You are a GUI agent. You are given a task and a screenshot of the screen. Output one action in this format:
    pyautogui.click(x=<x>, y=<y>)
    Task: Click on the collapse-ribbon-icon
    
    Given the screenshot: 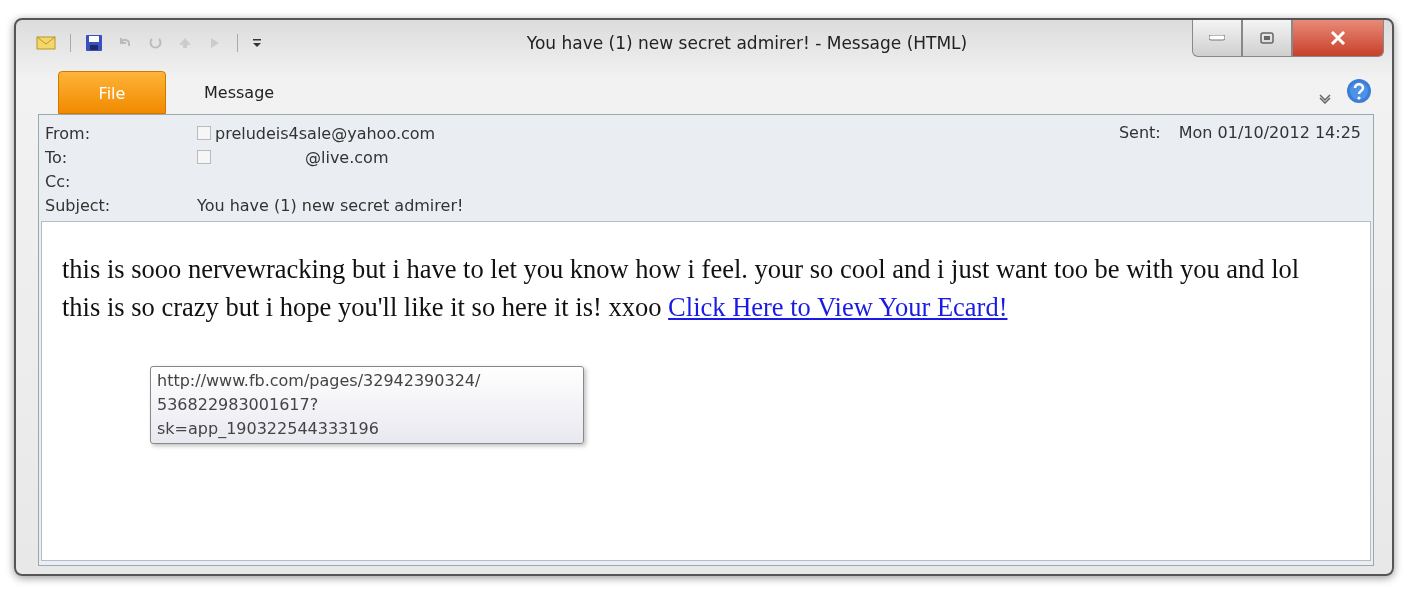 What is the action you would take?
    pyautogui.click(x=1325, y=98)
    